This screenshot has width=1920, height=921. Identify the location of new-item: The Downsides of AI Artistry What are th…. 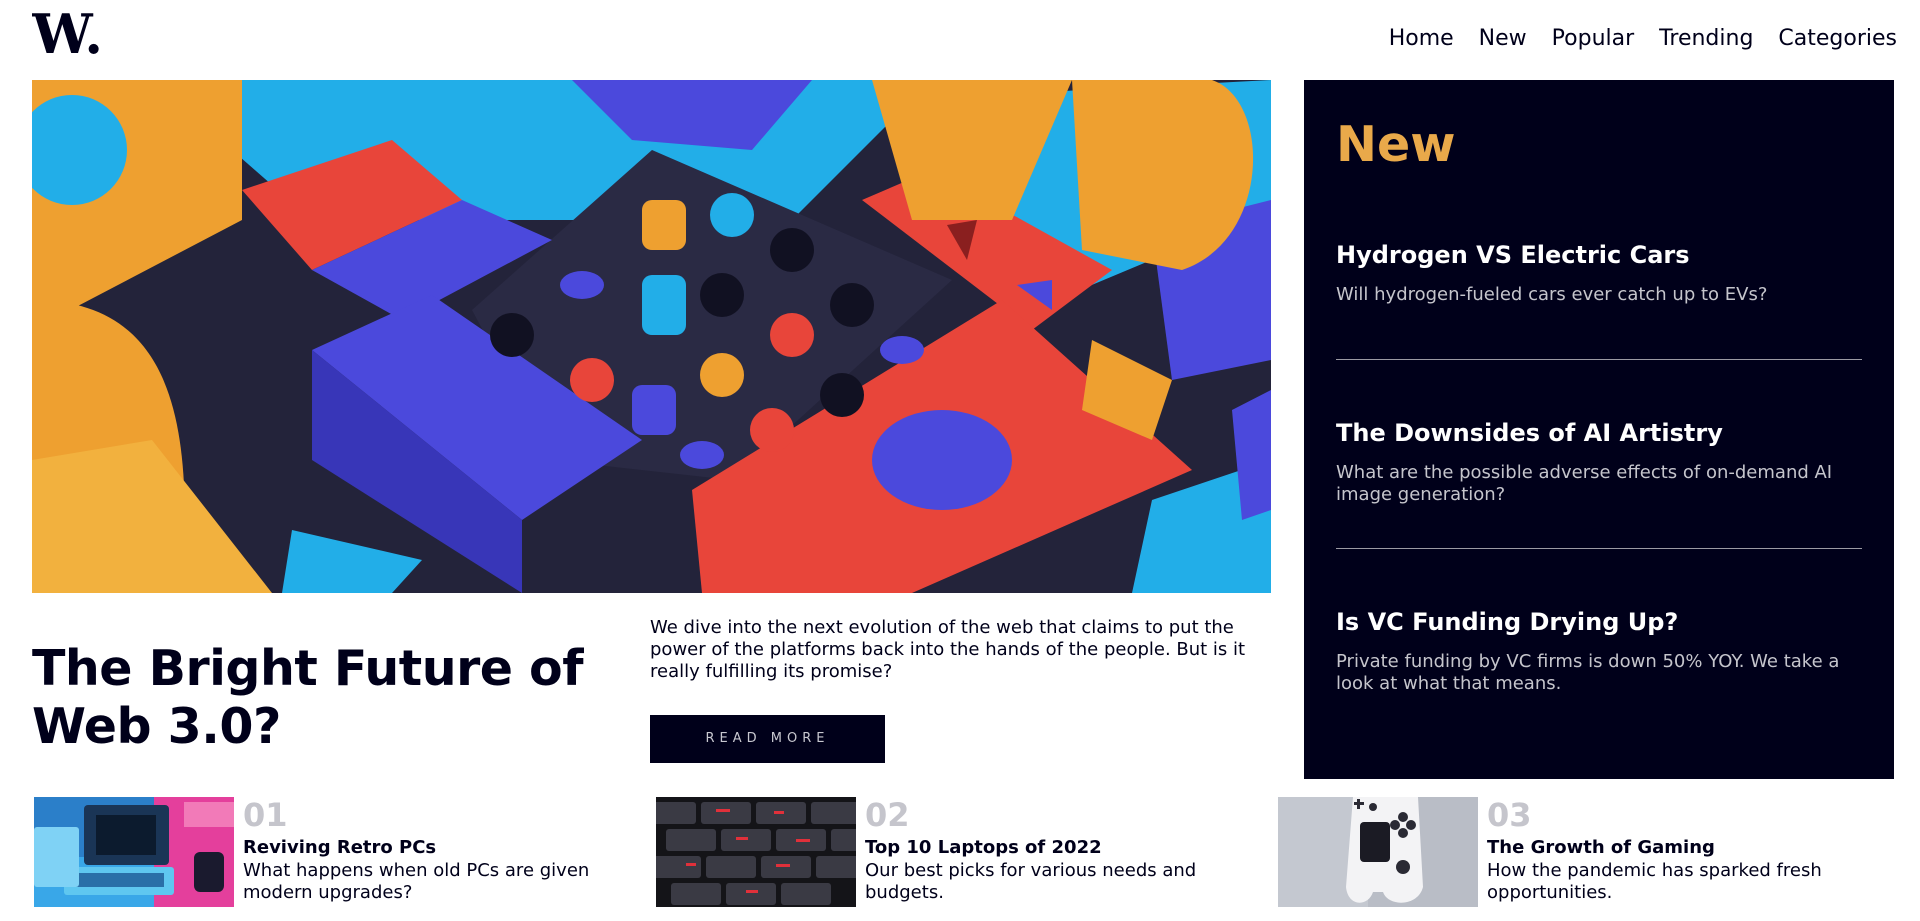
(1599, 462).